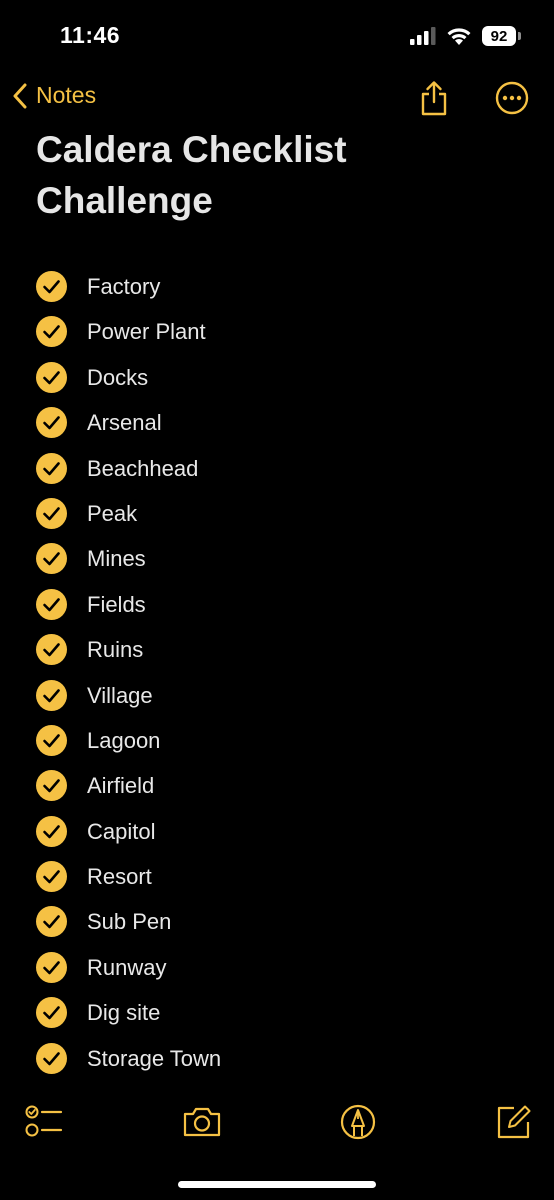 The image size is (554, 1200). Describe the element at coordinates (277, 876) in the screenshot. I see `checklist-item: Resort` at that location.